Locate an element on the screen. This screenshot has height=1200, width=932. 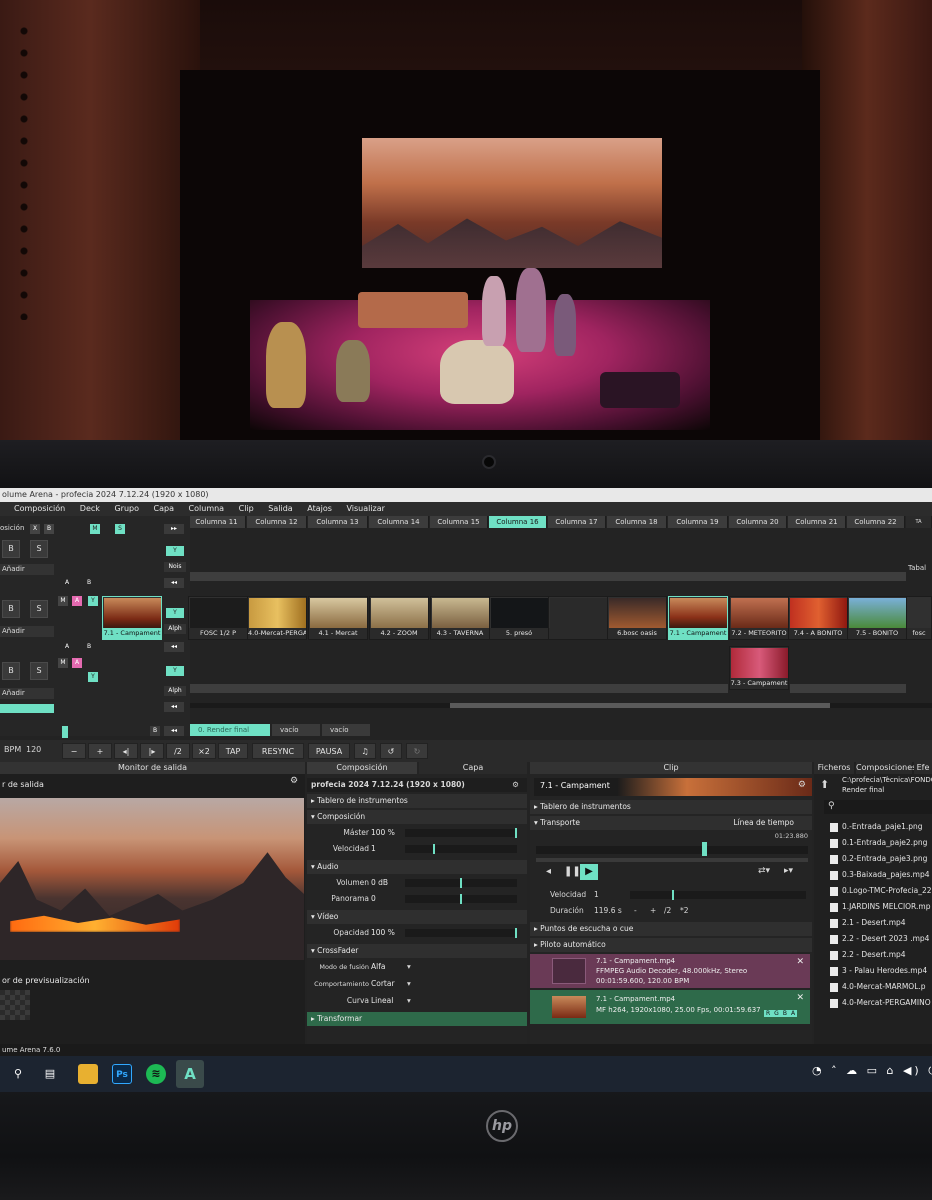
grid-scrollbar is located at coordinates (561, 705).